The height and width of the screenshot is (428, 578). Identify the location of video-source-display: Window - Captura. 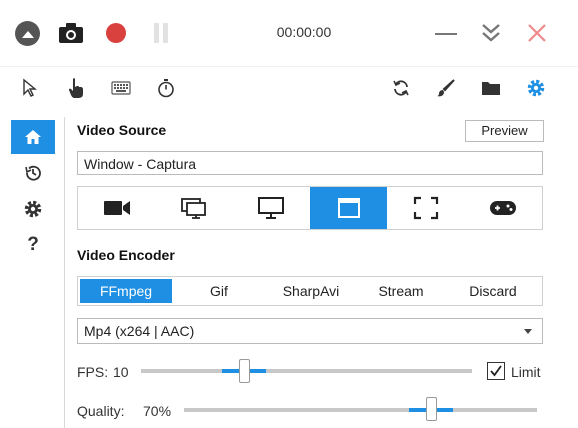
(310, 163).